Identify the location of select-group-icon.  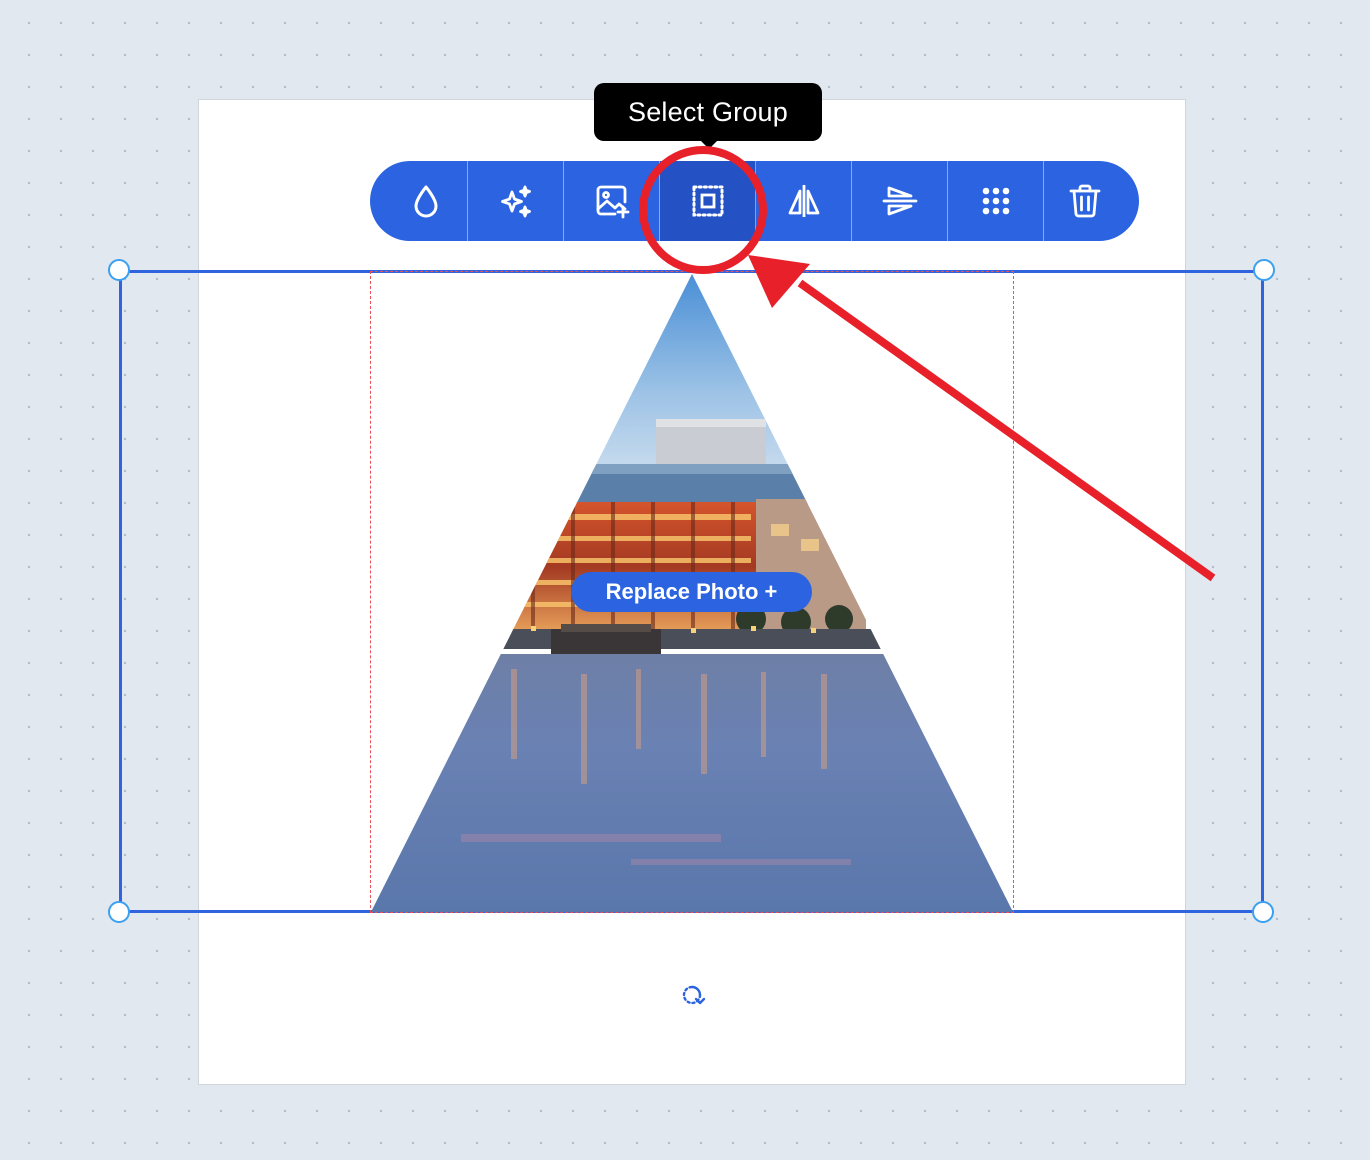
(707, 201).